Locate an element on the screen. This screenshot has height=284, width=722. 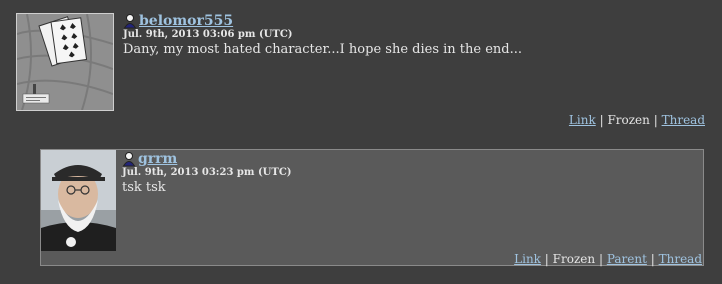
comment-body: tsk tsk is located at coordinates (144, 187).